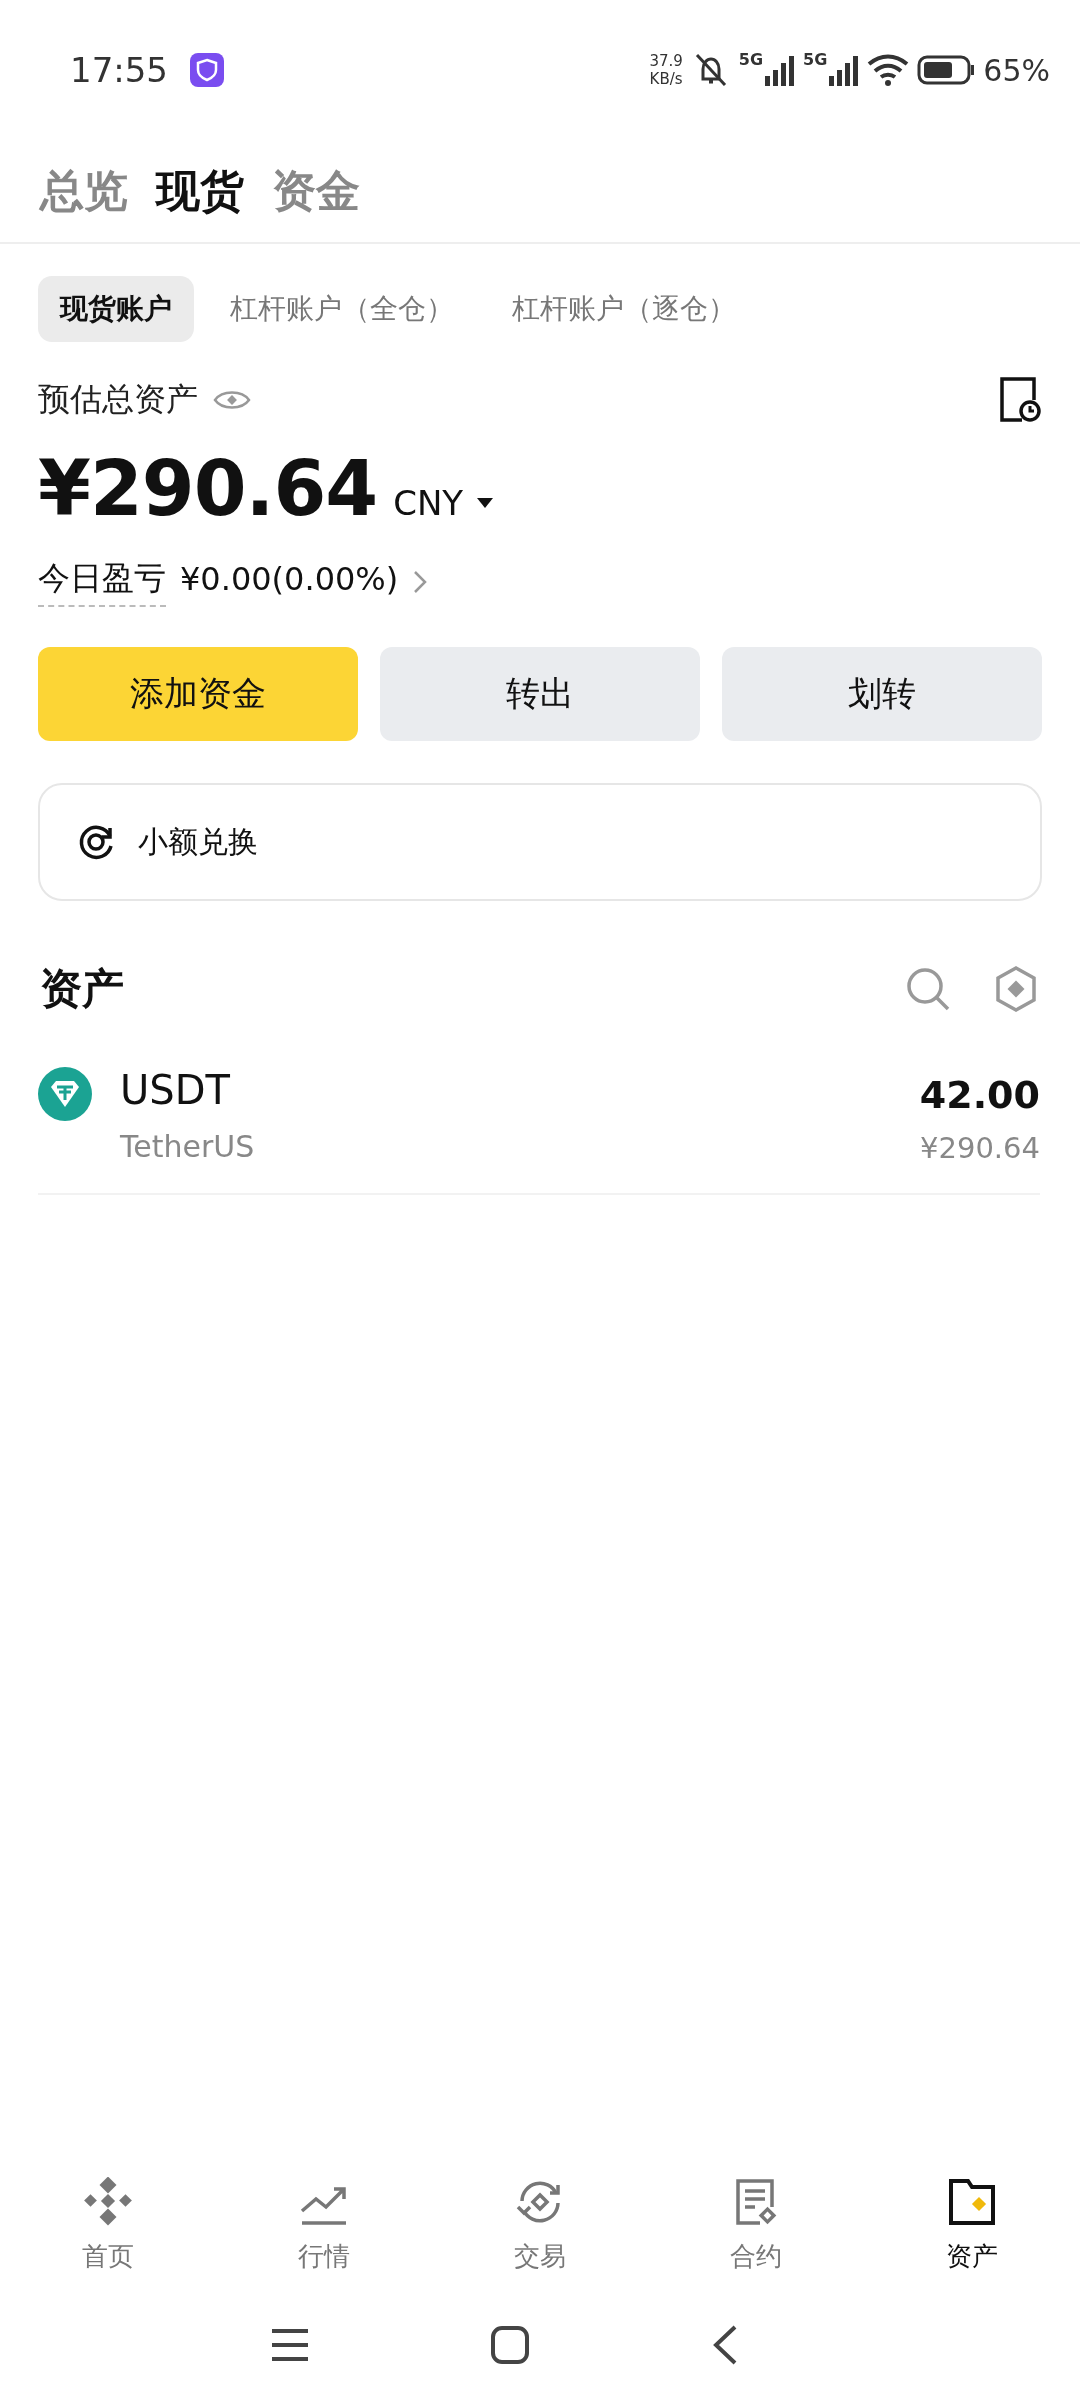 The width and height of the screenshot is (1080, 2400). Describe the element at coordinates (1016, 70) in the screenshot. I see `battery-percent: 65%` at that location.